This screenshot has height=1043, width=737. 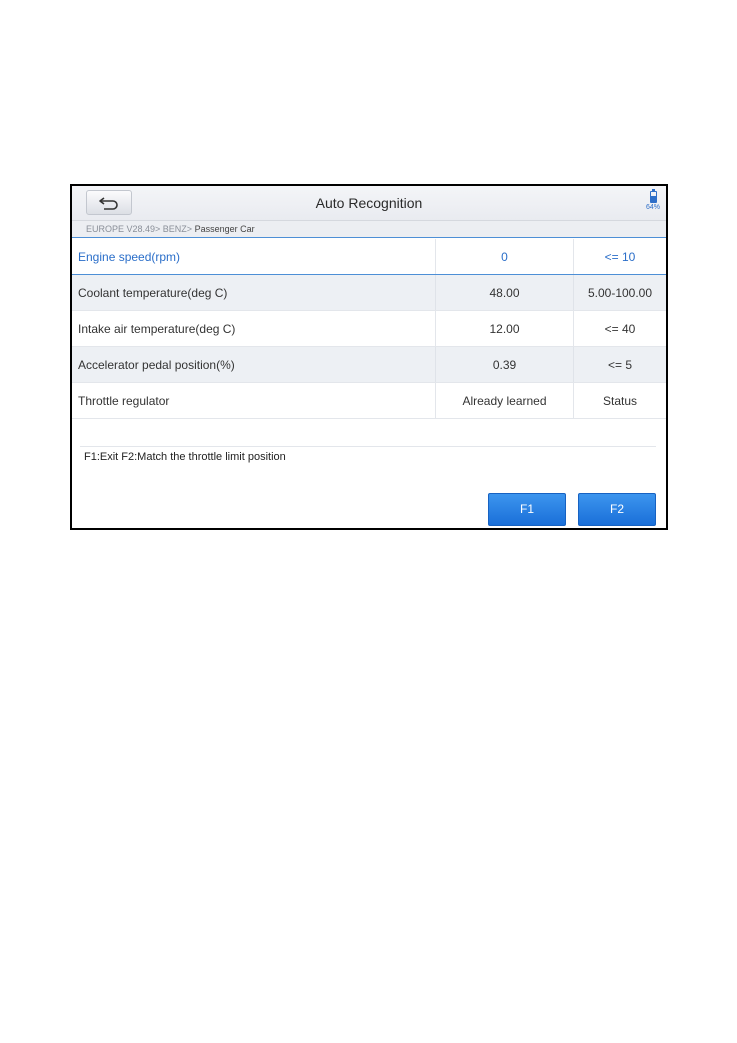 I want to click on row-value: 0, so click(x=505, y=256).